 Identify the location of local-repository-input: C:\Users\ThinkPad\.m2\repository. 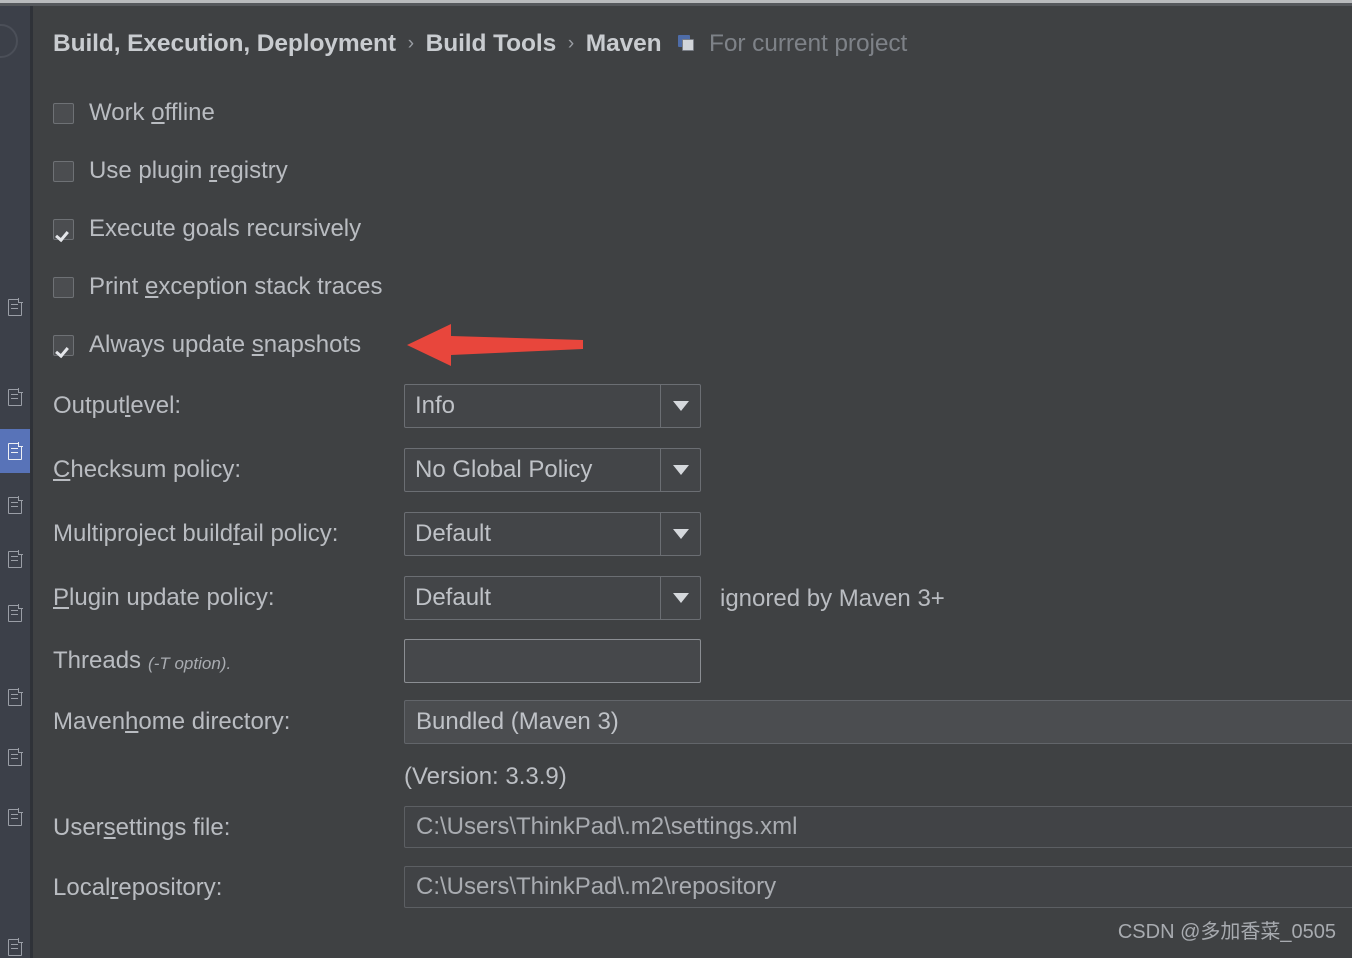
(878, 887).